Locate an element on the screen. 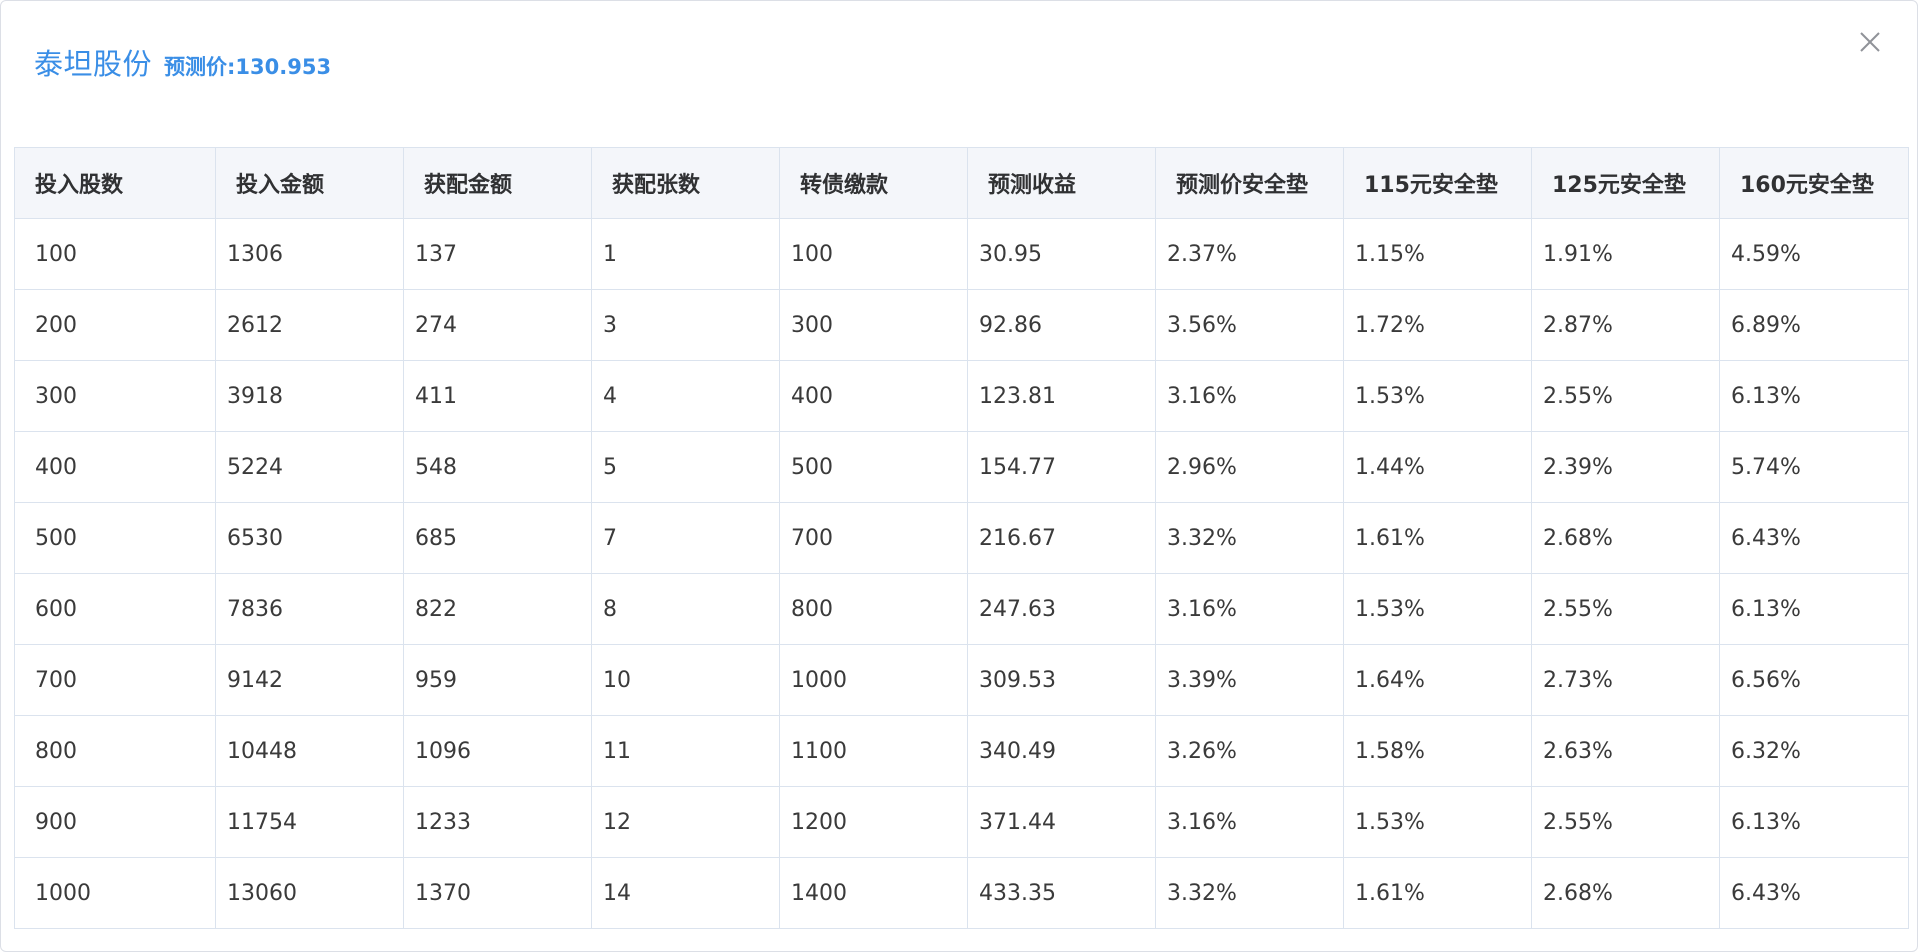 This screenshot has height=952, width=1918. cell-cushion-125: 2.68% is located at coordinates (1625, 893).